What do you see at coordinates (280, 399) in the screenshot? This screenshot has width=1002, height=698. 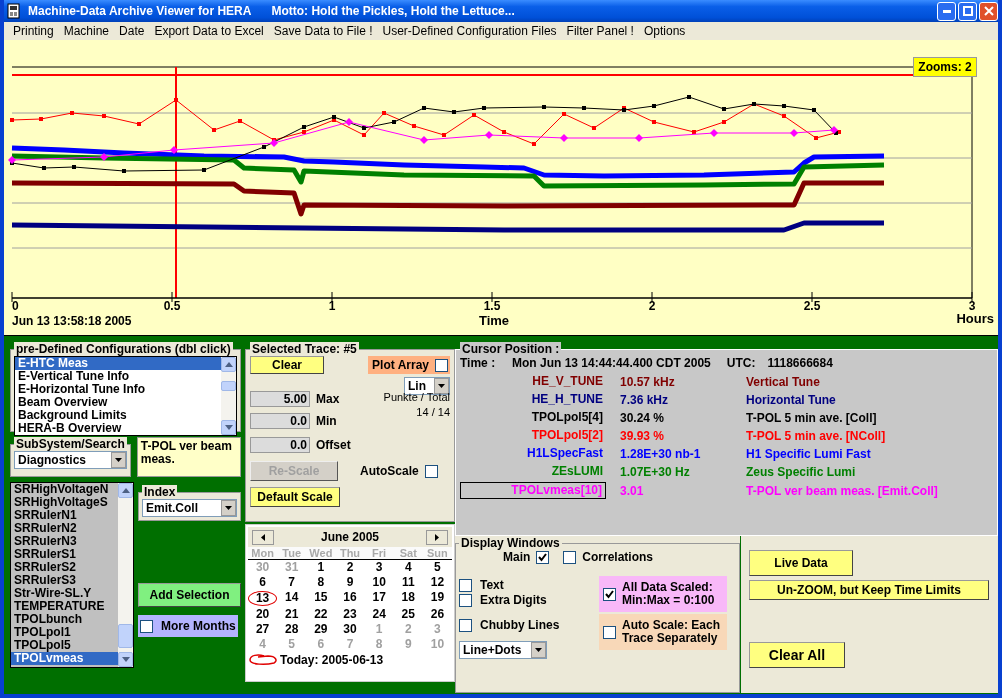 I see `number-field: 5.00` at bounding box center [280, 399].